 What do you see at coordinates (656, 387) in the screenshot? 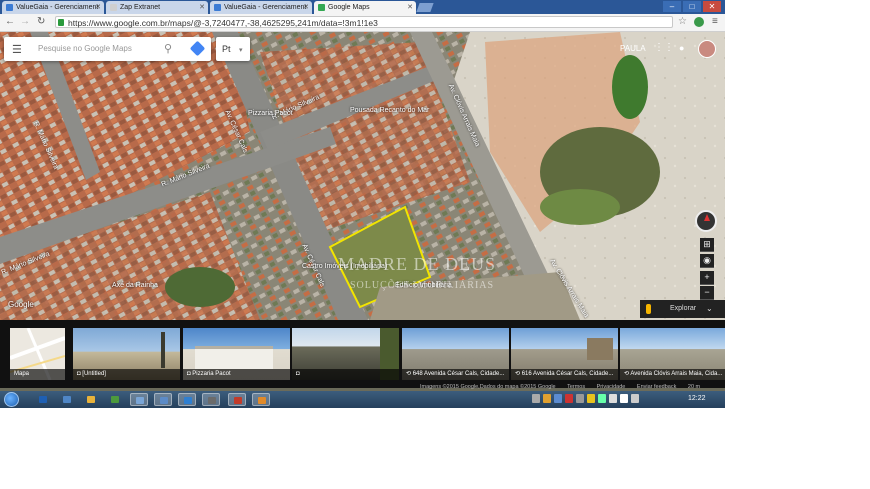
I see `feedback-link: Enviar feedback` at bounding box center [656, 387].